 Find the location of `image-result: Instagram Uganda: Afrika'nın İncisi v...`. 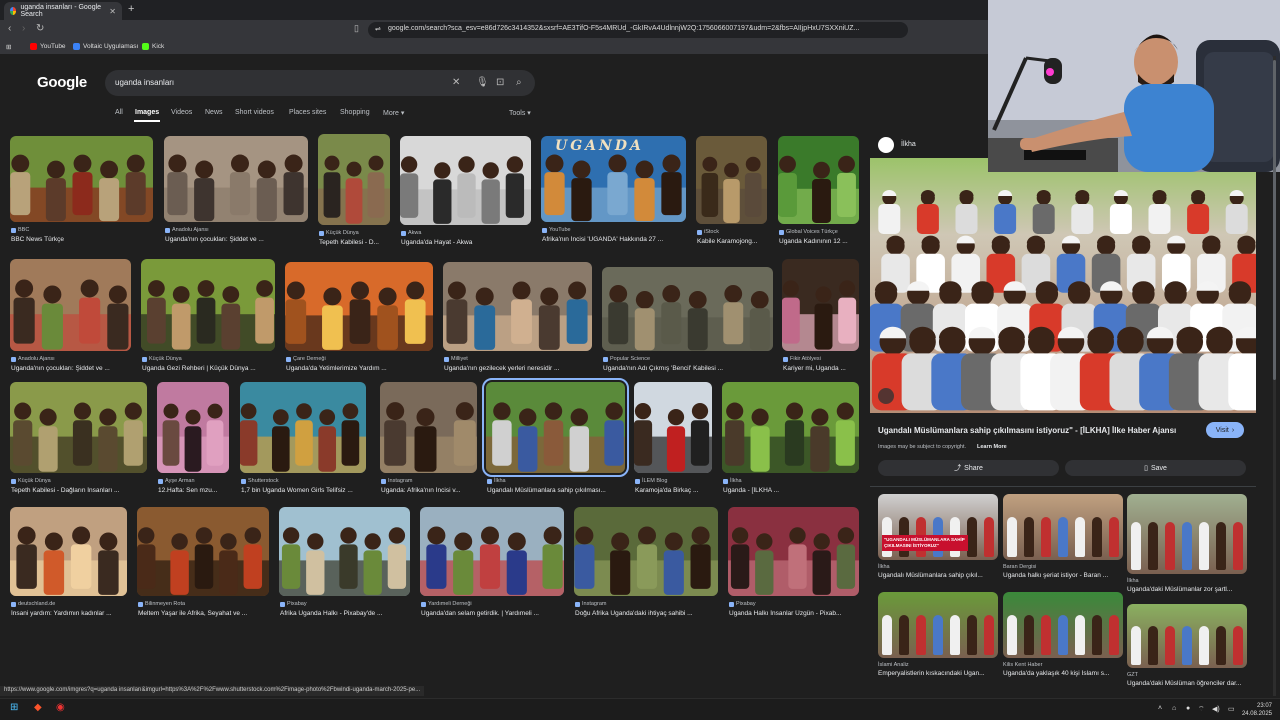

image-result: Instagram Uganda: Afrika'nın İncisi v... is located at coordinates (428, 440).